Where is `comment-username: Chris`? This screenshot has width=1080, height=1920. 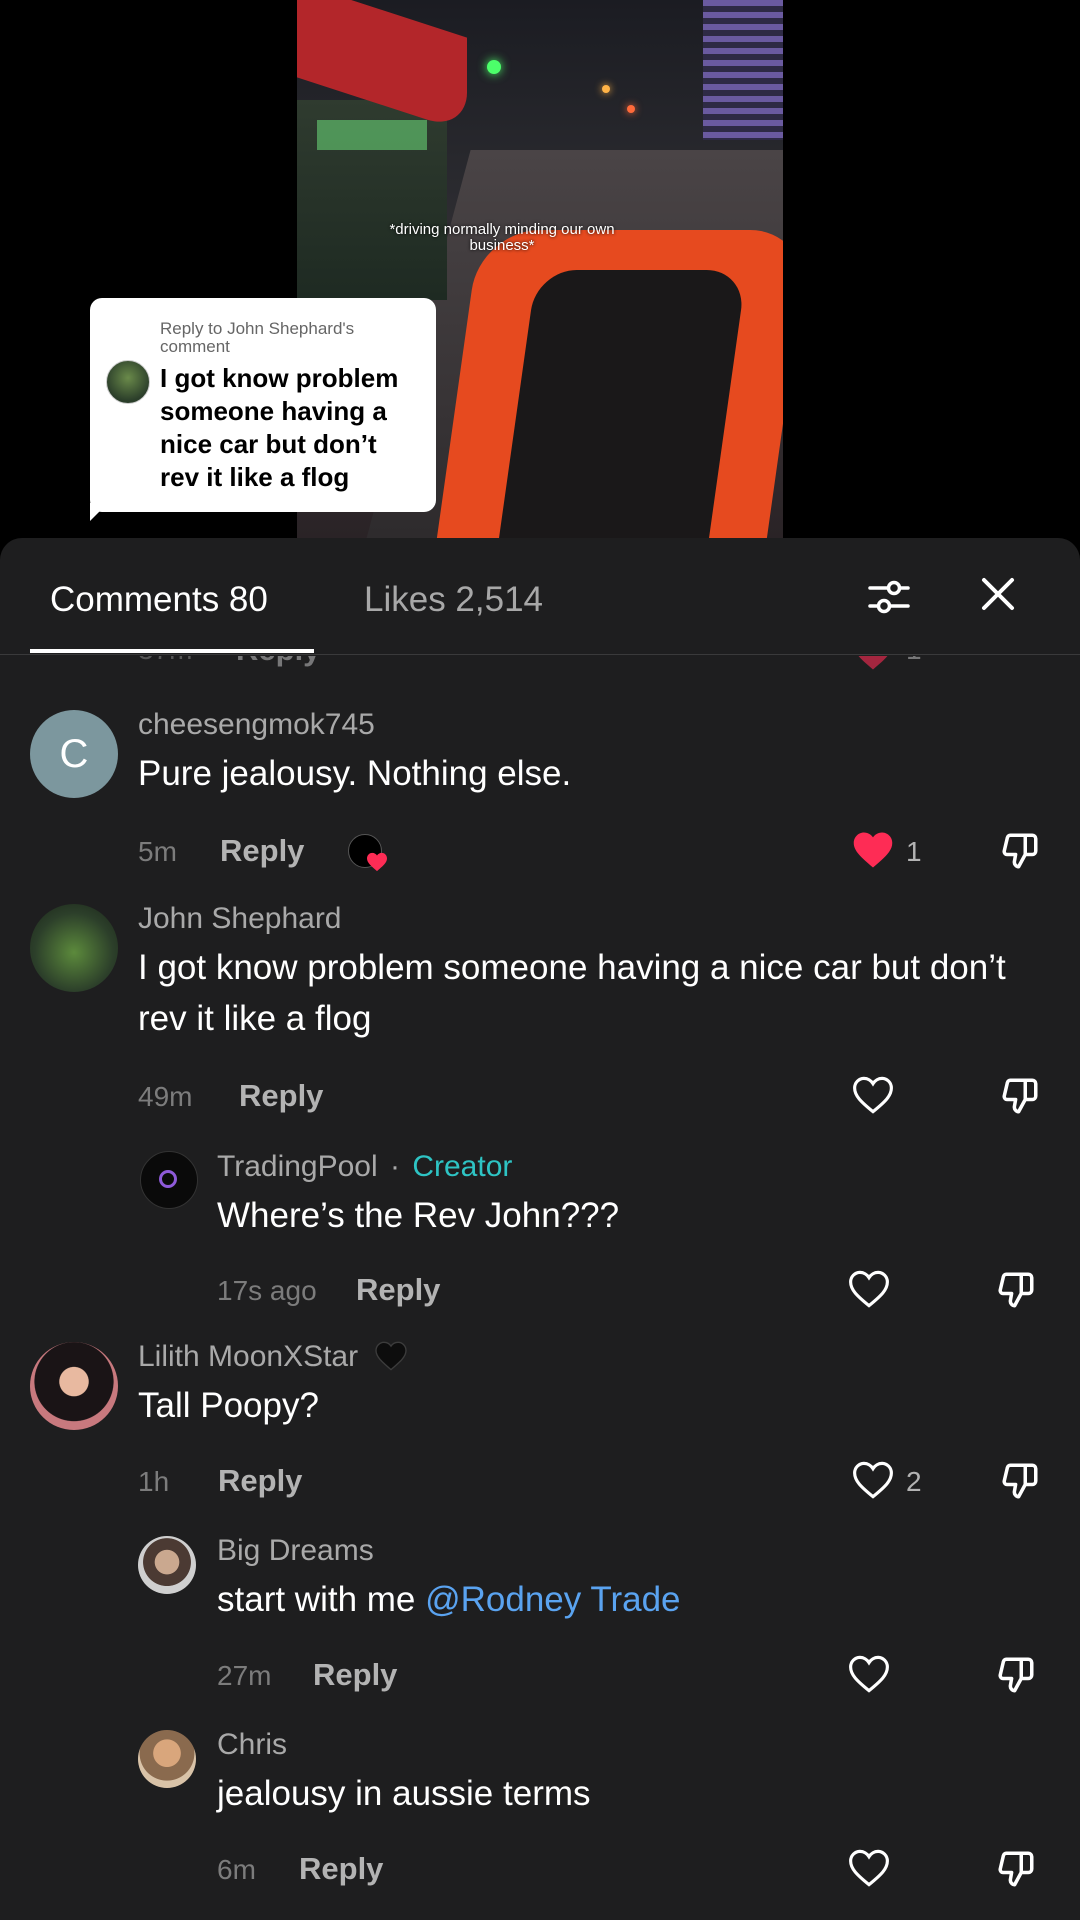 comment-username: Chris is located at coordinates (252, 1745).